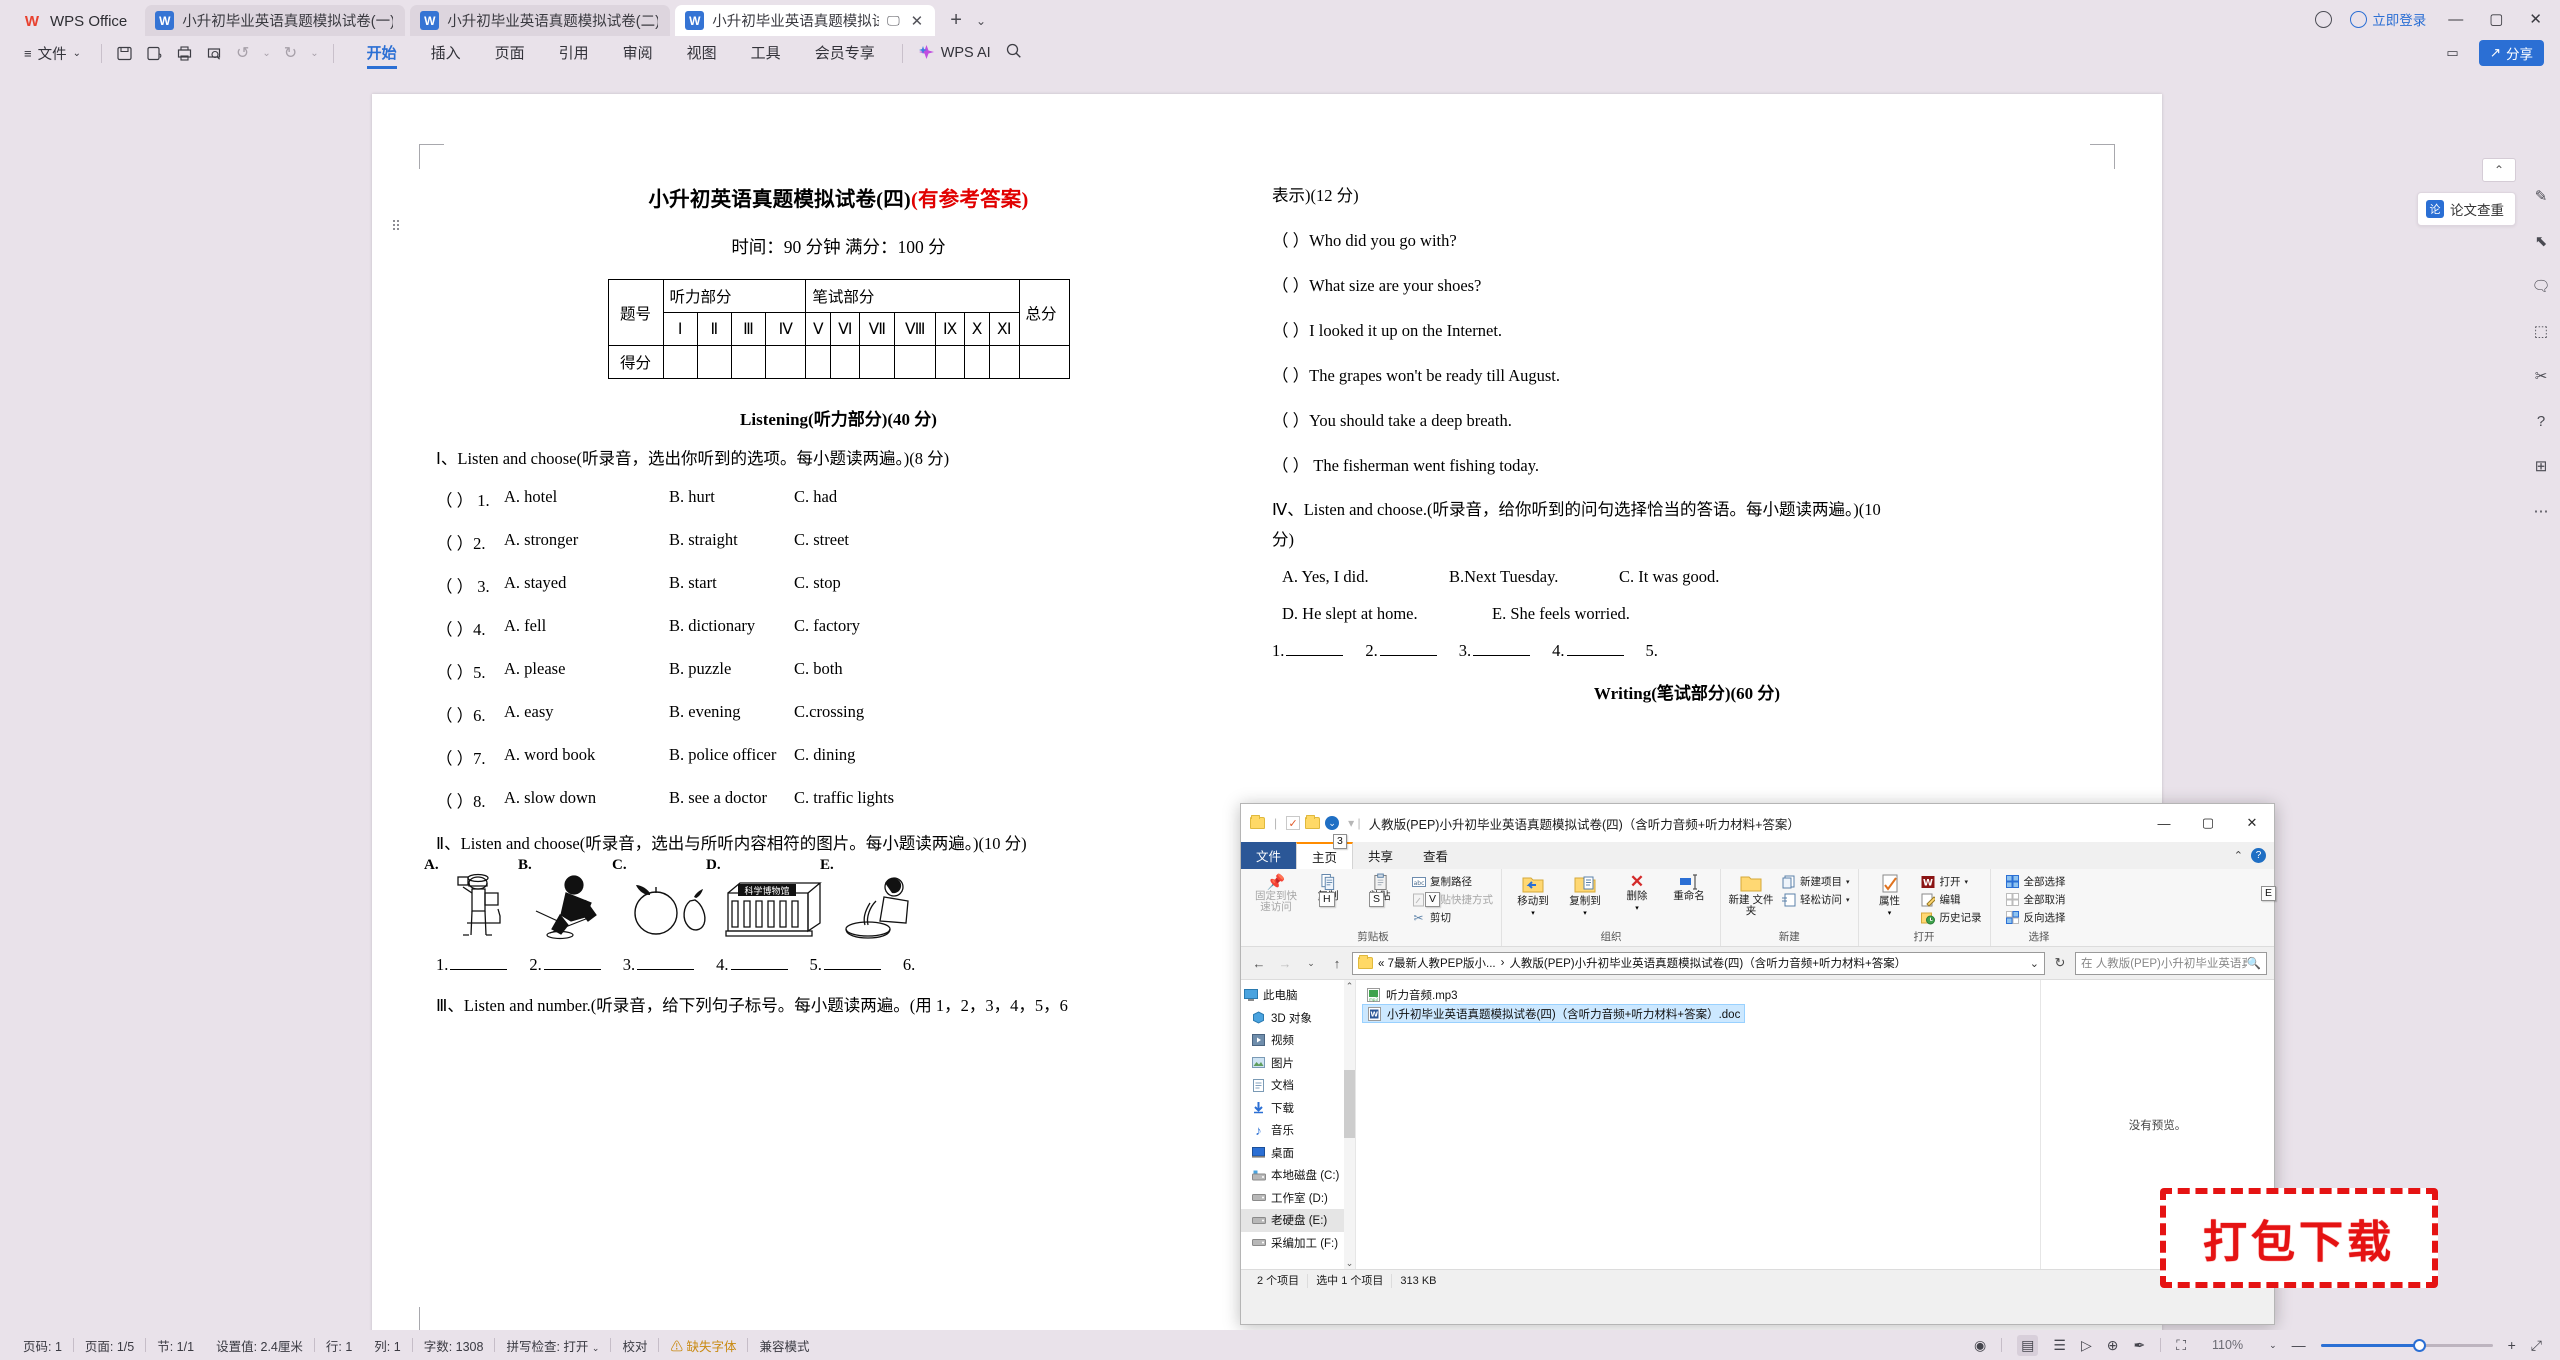 Image resolution: width=2560 pixels, height=1360 pixels. I want to click on nav-item-documents: 文档, so click(1298, 1085).